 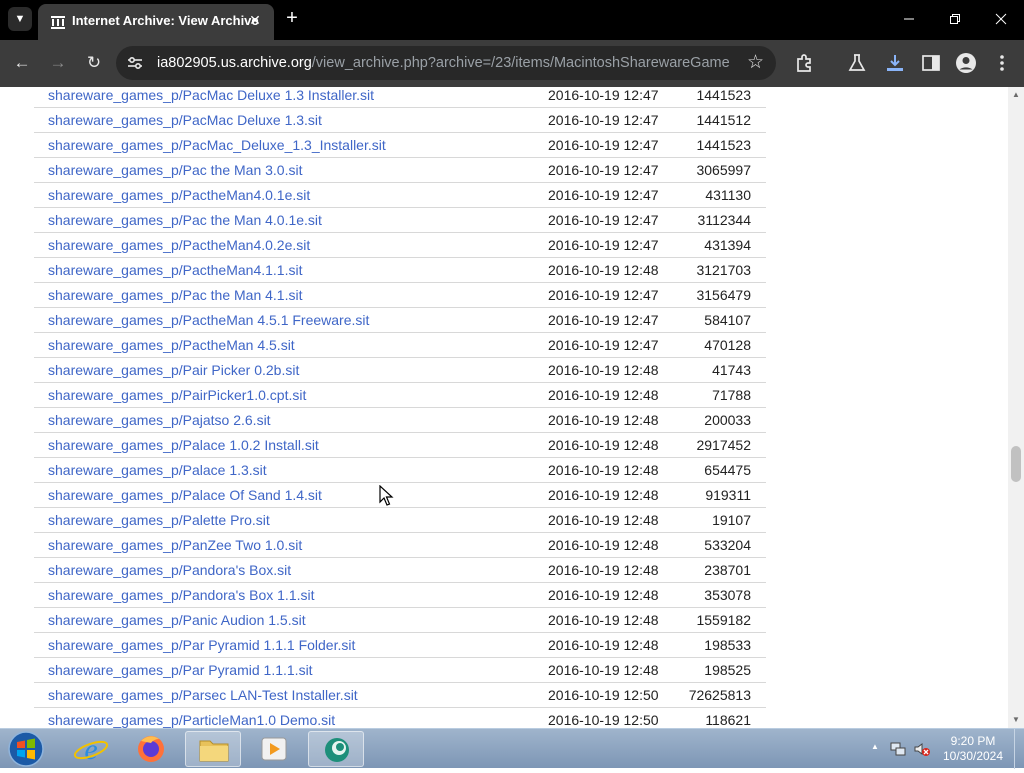 What do you see at coordinates (185, 220) in the screenshot?
I see `file-link: shareware_games_p/Pac the Man 4.0.1e.sit` at bounding box center [185, 220].